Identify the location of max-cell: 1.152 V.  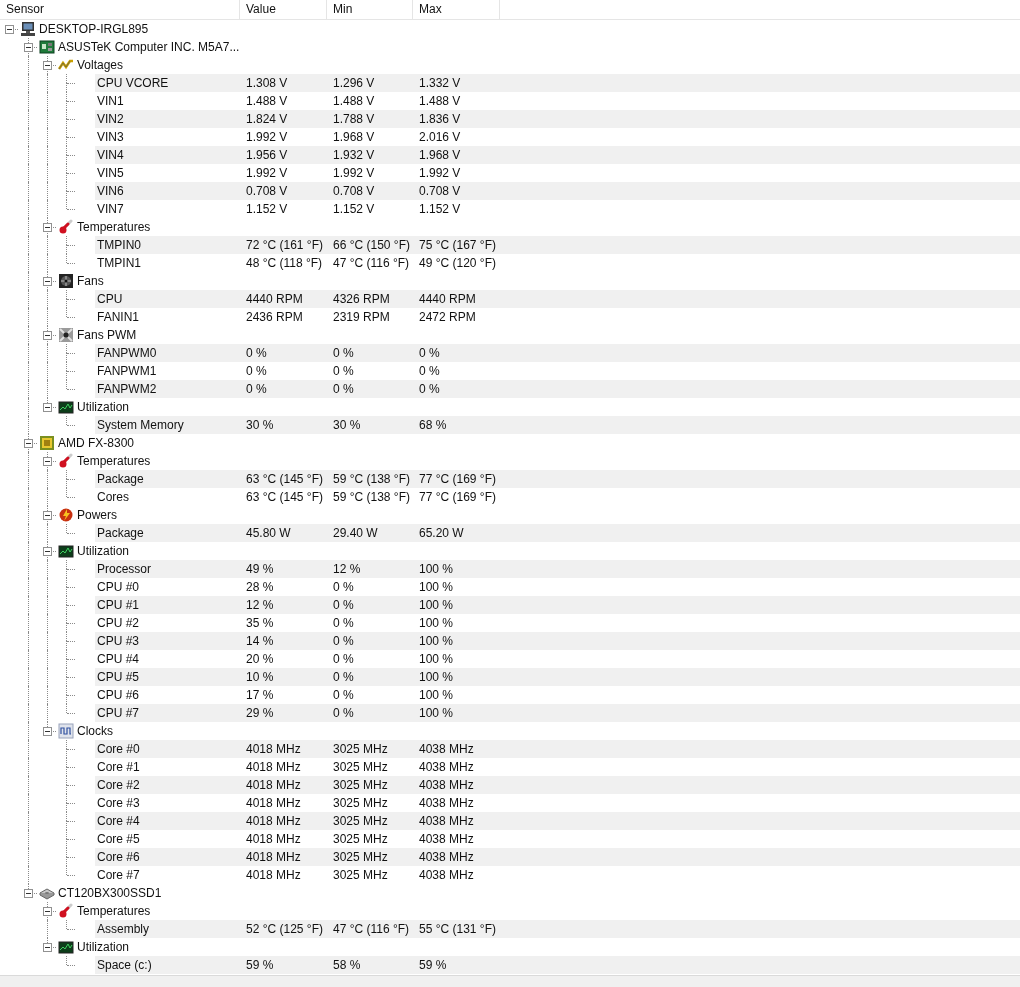
(440, 209).